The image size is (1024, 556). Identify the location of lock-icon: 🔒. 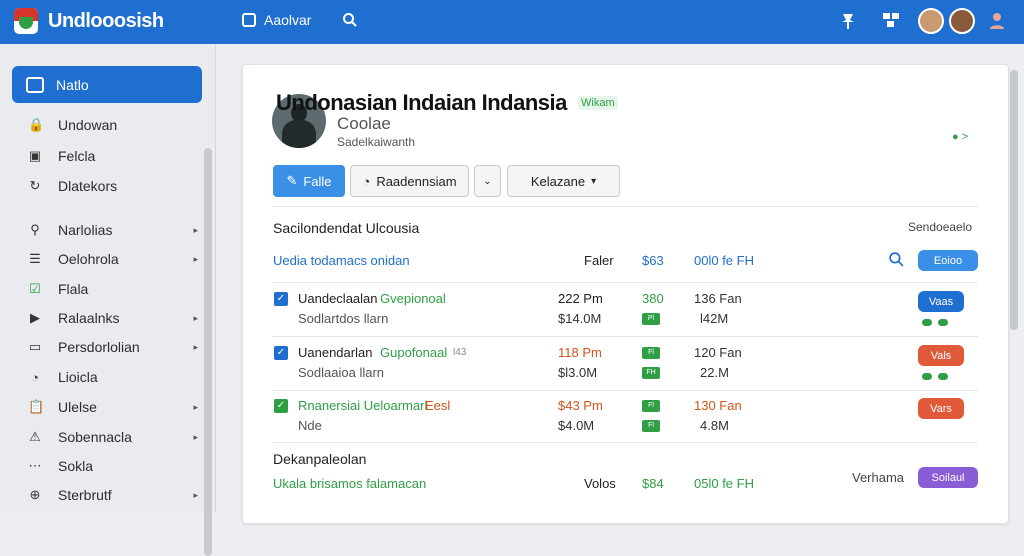
(36, 124).